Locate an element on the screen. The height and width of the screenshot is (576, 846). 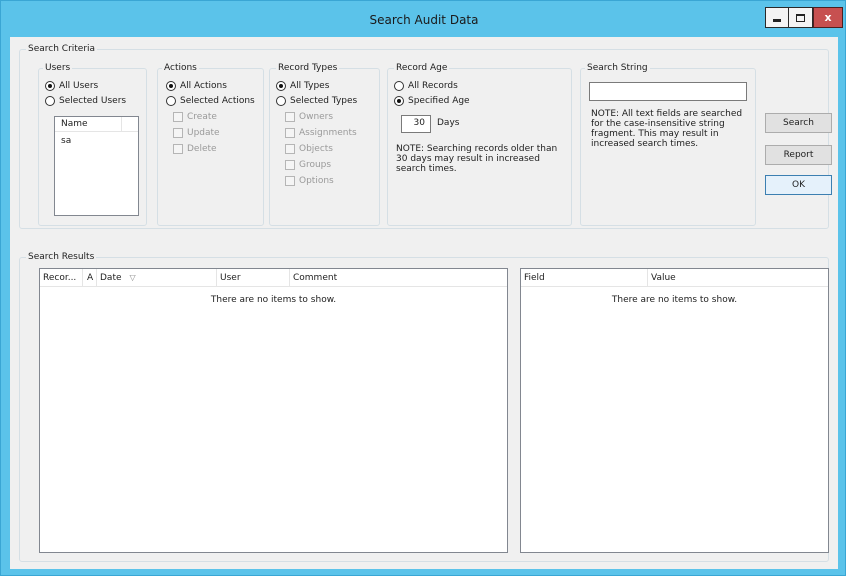
close-icon: x is located at coordinates (828, 17).